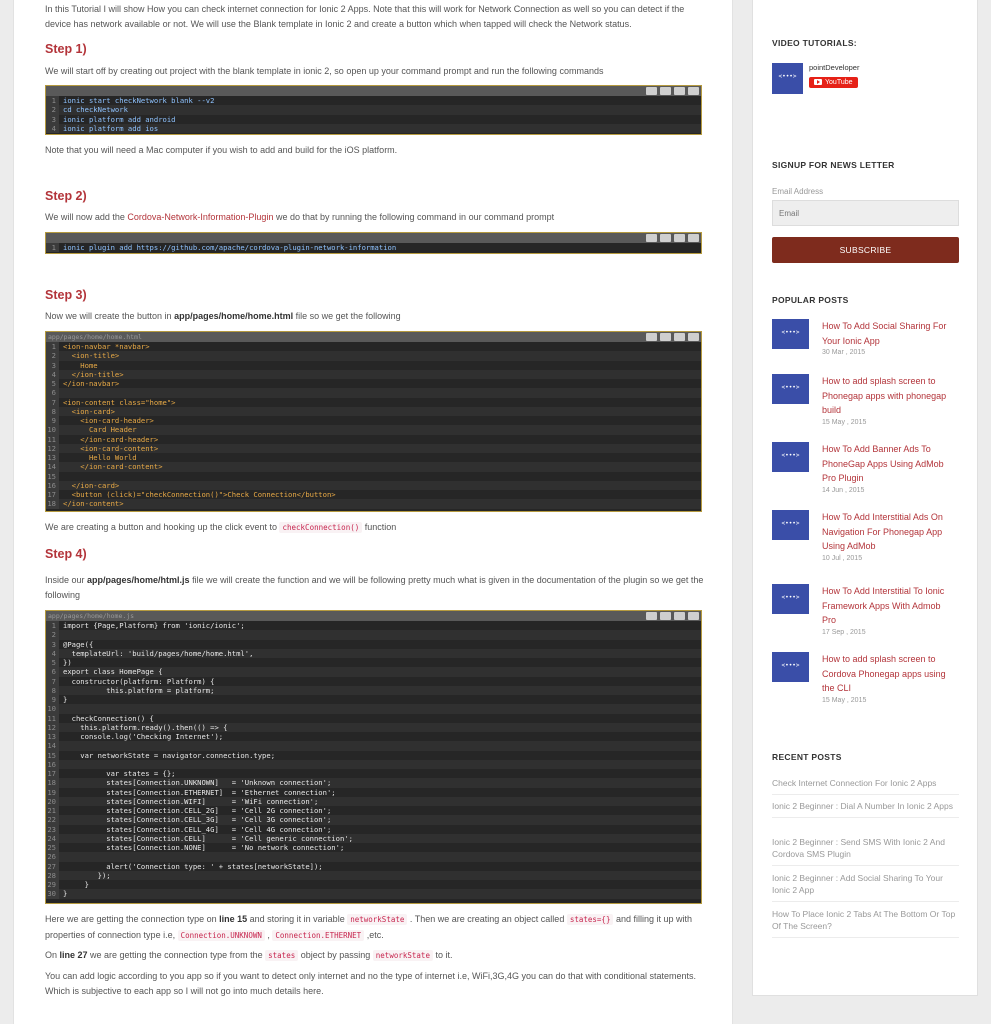 This screenshot has height=1024, width=991. Describe the element at coordinates (89, 411) in the screenshot. I see `line-code: <ion-card>` at that location.